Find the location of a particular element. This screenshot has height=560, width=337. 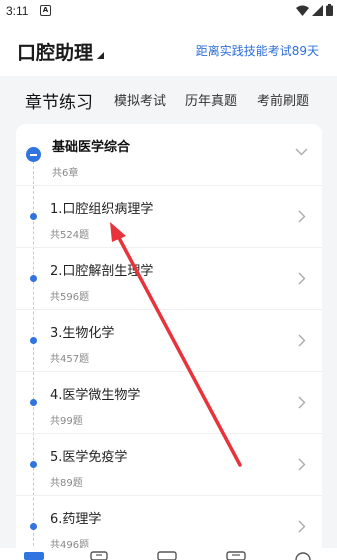

tab-past-papers: 历年真题 is located at coordinates (211, 99).